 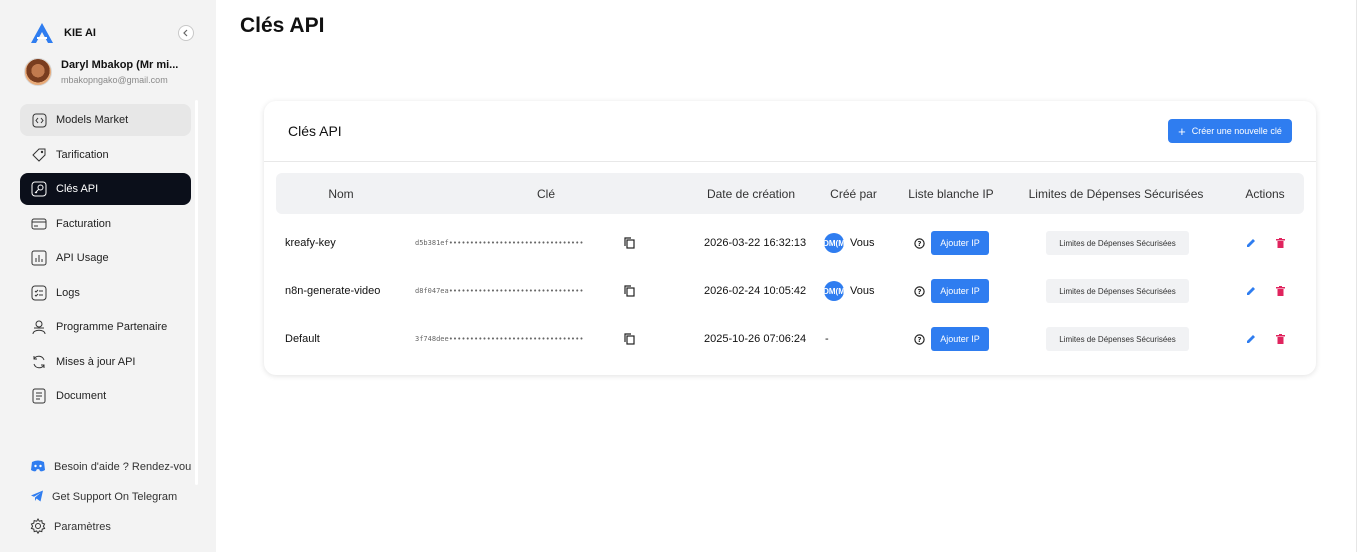 I want to click on creator-cell: -, so click(x=827, y=339).